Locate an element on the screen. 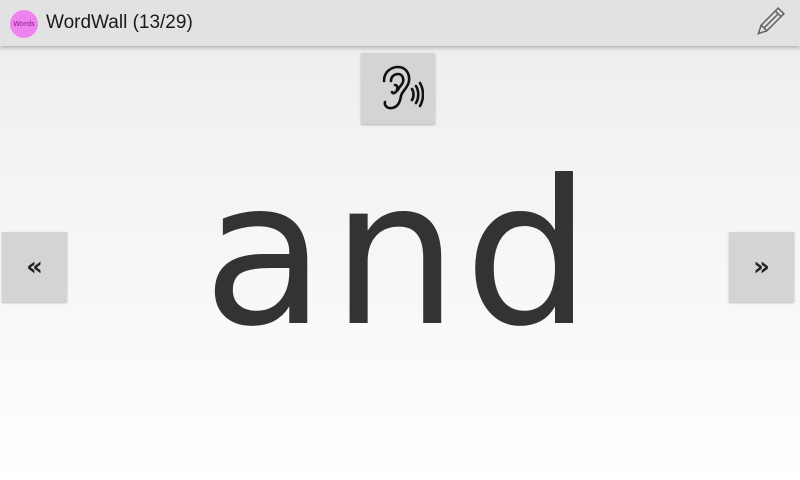 Image resolution: width=800 pixels, height=480 pixels. pencil-icon is located at coordinates (771, 21).